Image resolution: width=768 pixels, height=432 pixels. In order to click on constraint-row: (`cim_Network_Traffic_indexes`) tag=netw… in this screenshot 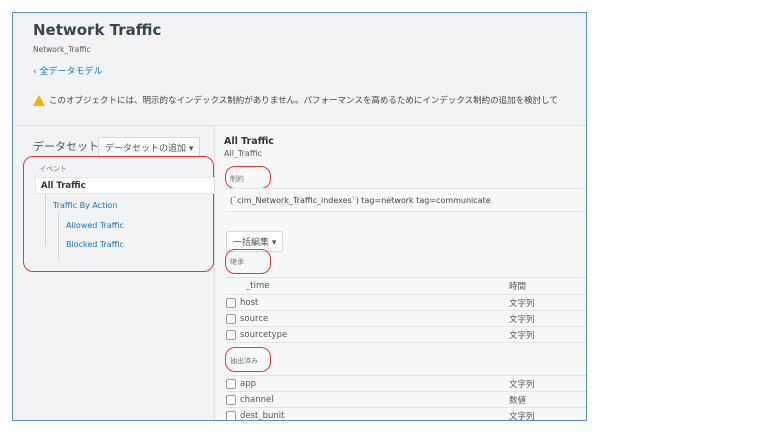, I will do `click(406, 200)`.